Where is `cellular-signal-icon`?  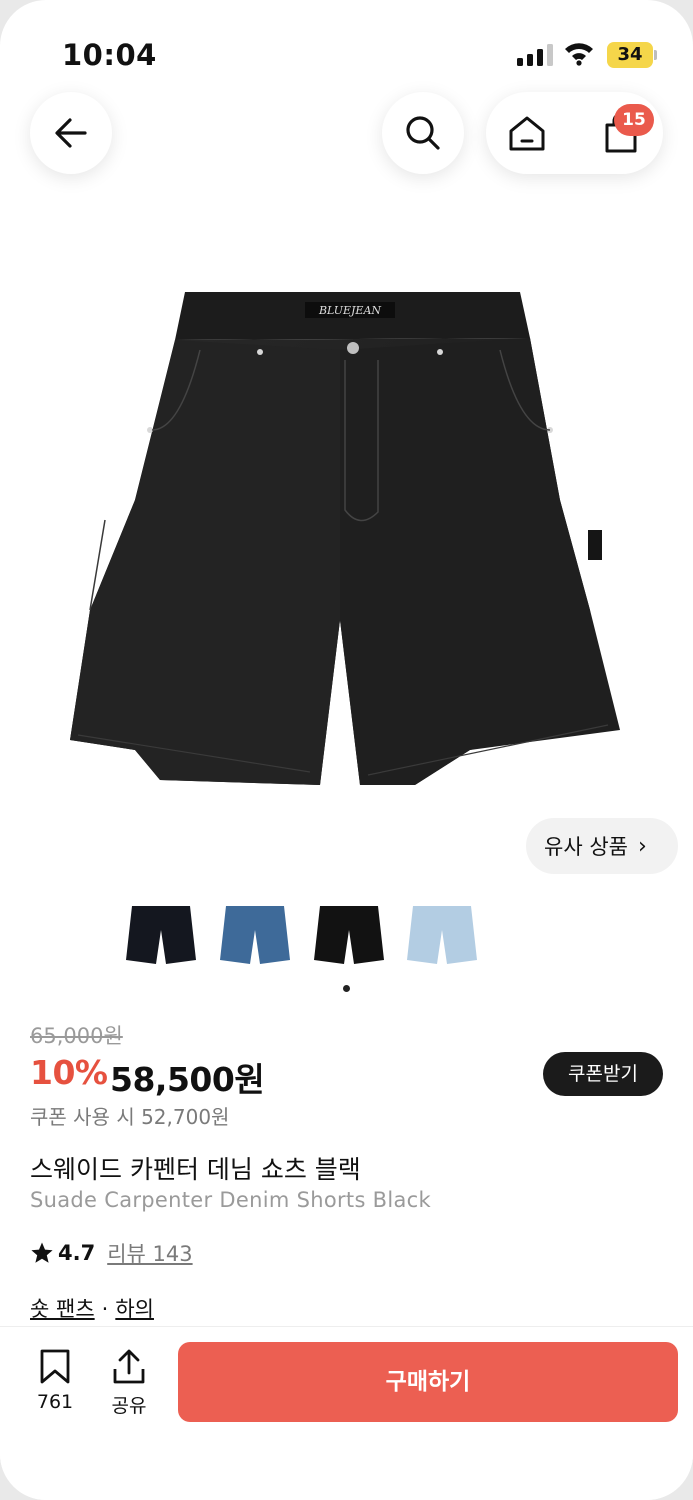
cellular-signal-icon is located at coordinates (535, 55).